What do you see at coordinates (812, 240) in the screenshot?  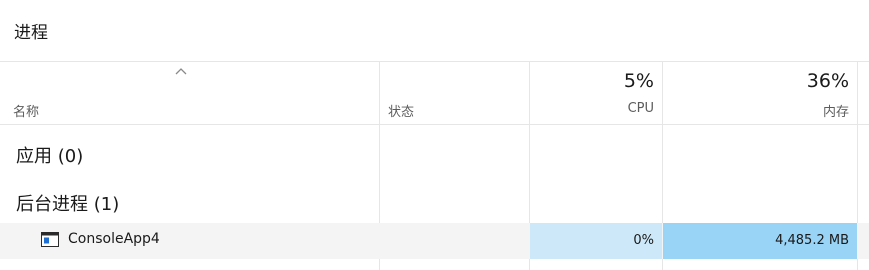 I see `process-memory-value: 4,485.2 MB` at bounding box center [812, 240].